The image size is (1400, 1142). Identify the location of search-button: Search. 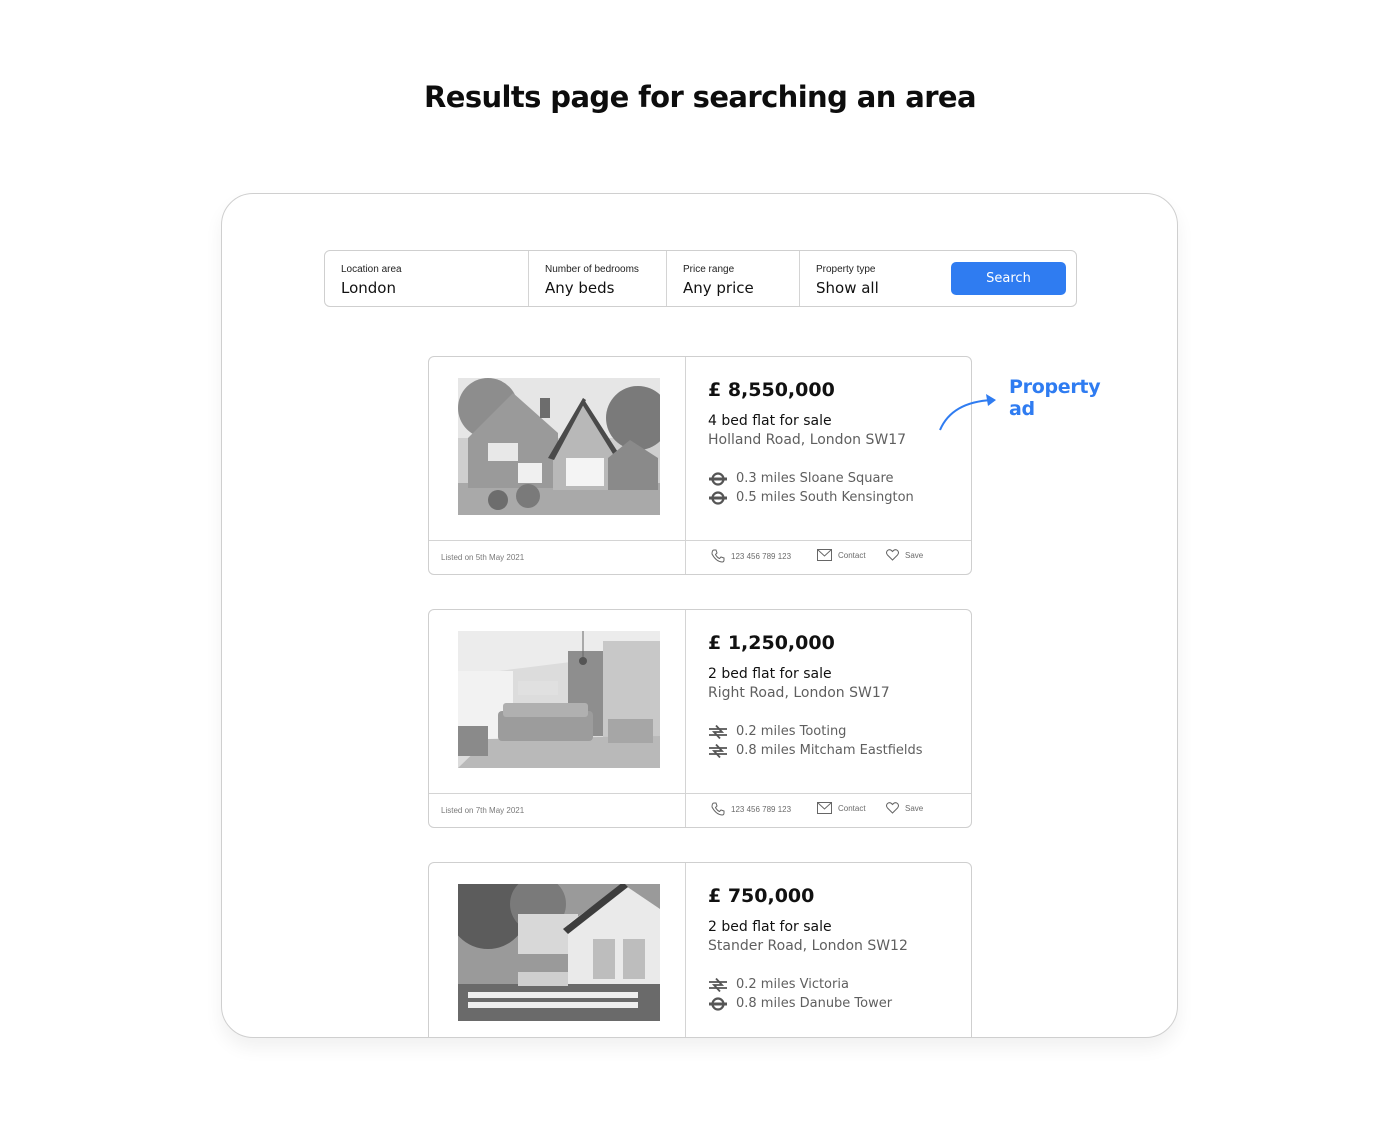
(1008, 278).